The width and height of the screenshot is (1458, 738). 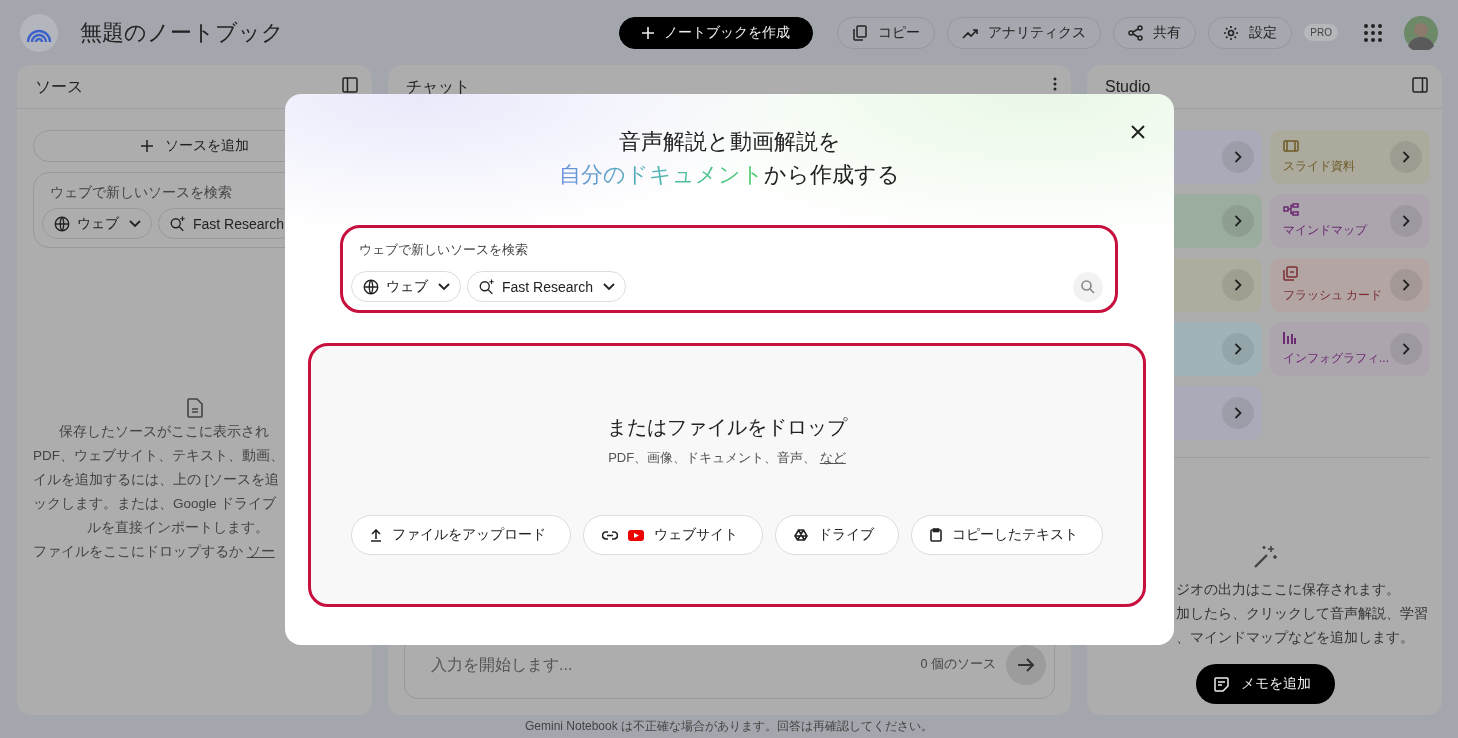 What do you see at coordinates (1319, 166) in the screenshot?
I see `studio-card-label: スライド資料` at bounding box center [1319, 166].